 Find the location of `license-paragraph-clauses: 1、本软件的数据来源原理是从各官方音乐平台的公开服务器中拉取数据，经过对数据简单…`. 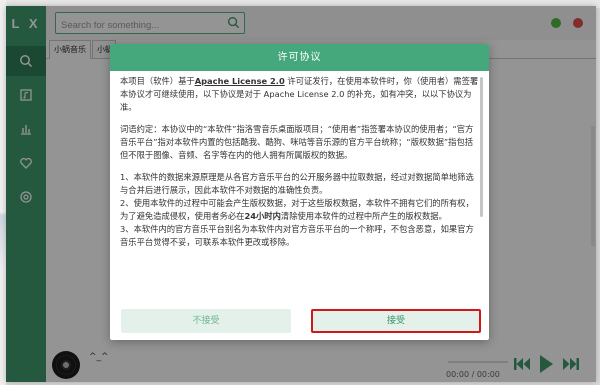

license-paragraph-clauses: 1、本软件的数据来源原理是从各官方音乐平台的公开服务器中拉取数据，经过对数据简单… is located at coordinates (299, 210).